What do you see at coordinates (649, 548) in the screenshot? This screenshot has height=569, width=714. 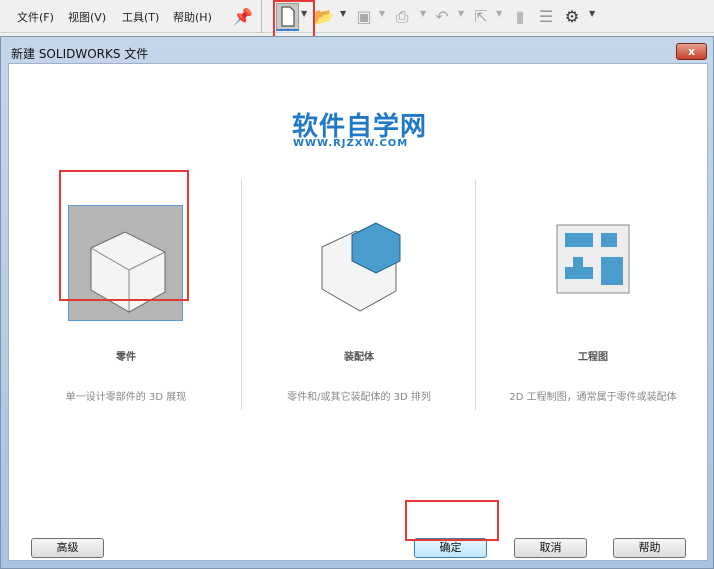 I see `help-button: 帮助` at bounding box center [649, 548].